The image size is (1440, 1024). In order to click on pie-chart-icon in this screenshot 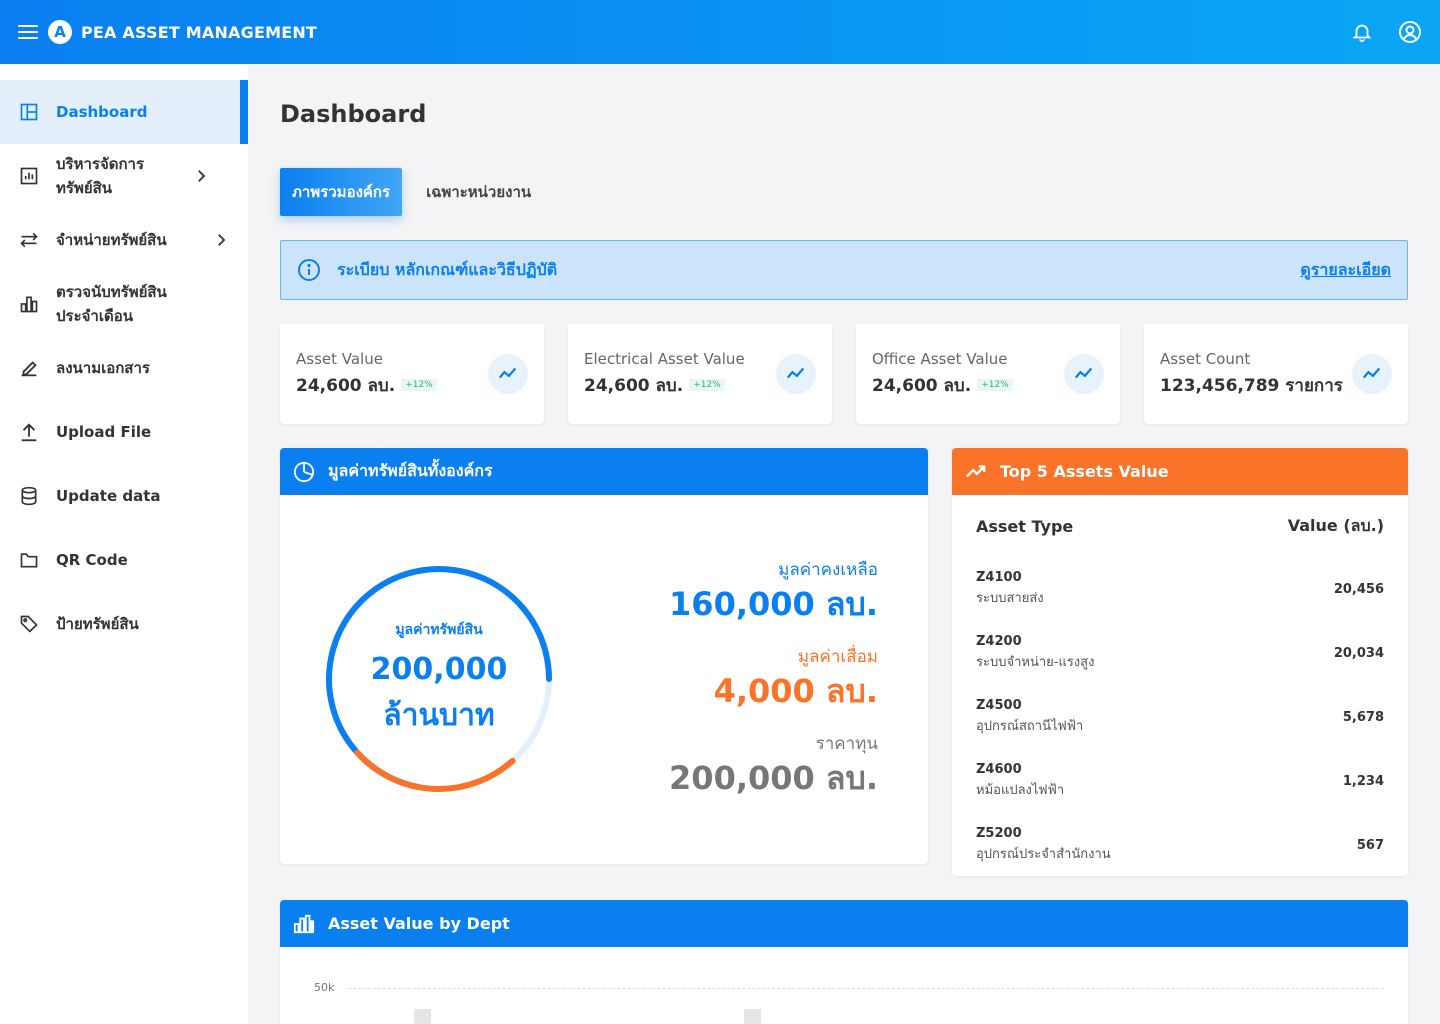, I will do `click(304, 472)`.